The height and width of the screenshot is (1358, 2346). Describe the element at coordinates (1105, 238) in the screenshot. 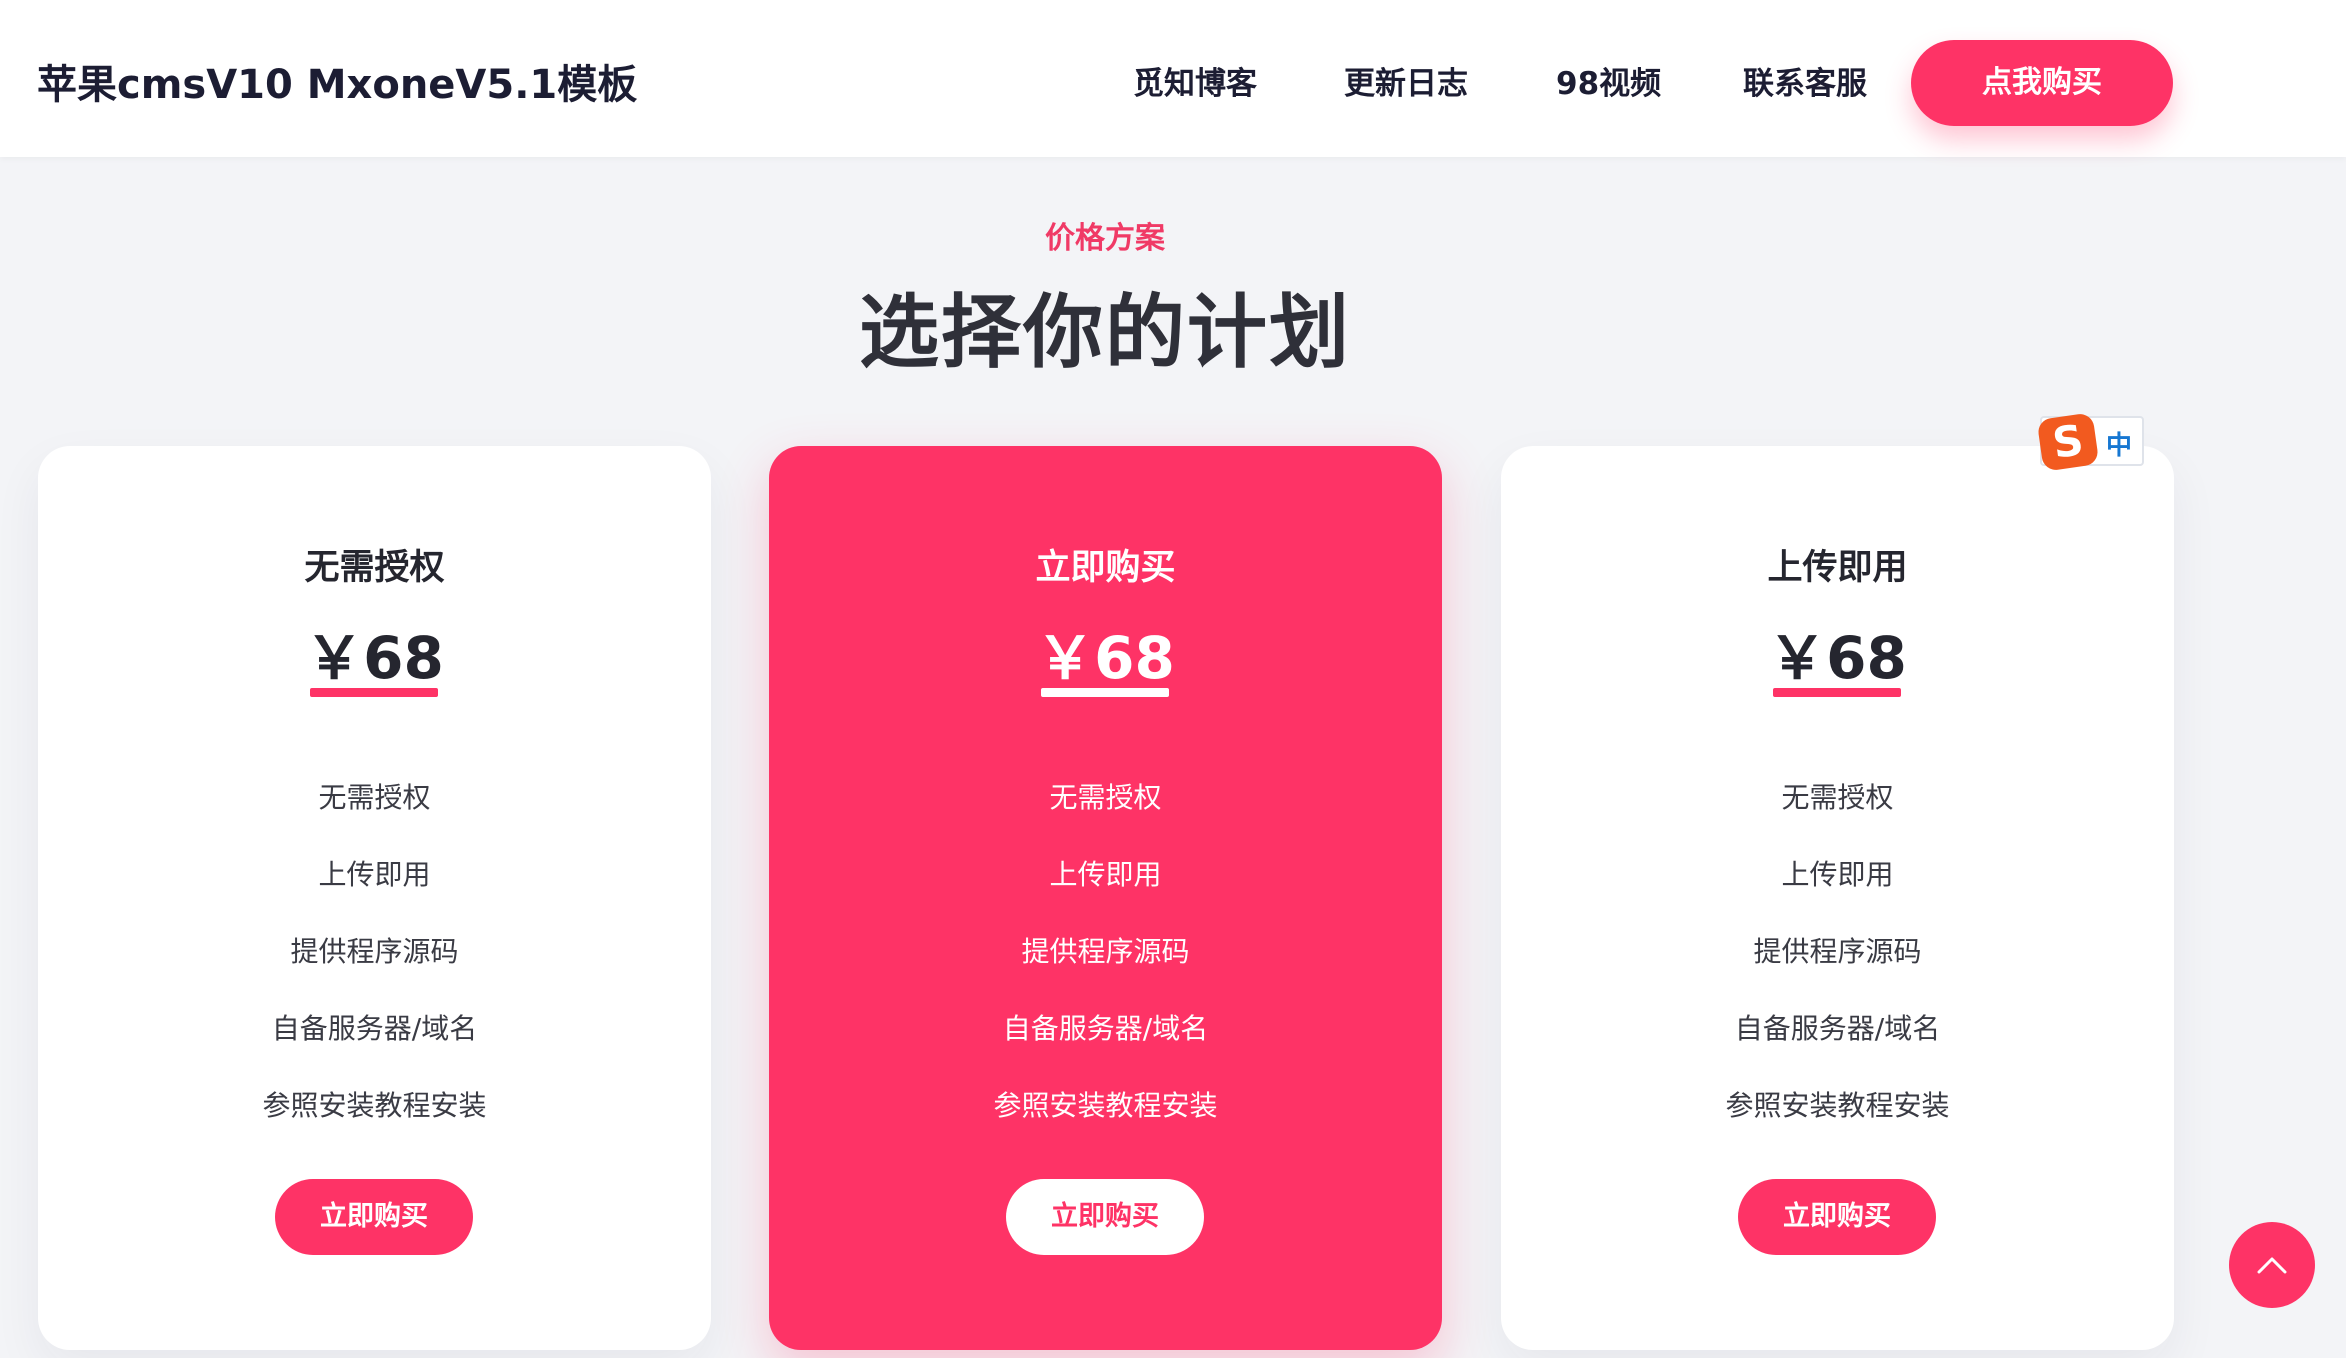

I see `section-eyebrow: 价格方案` at that location.